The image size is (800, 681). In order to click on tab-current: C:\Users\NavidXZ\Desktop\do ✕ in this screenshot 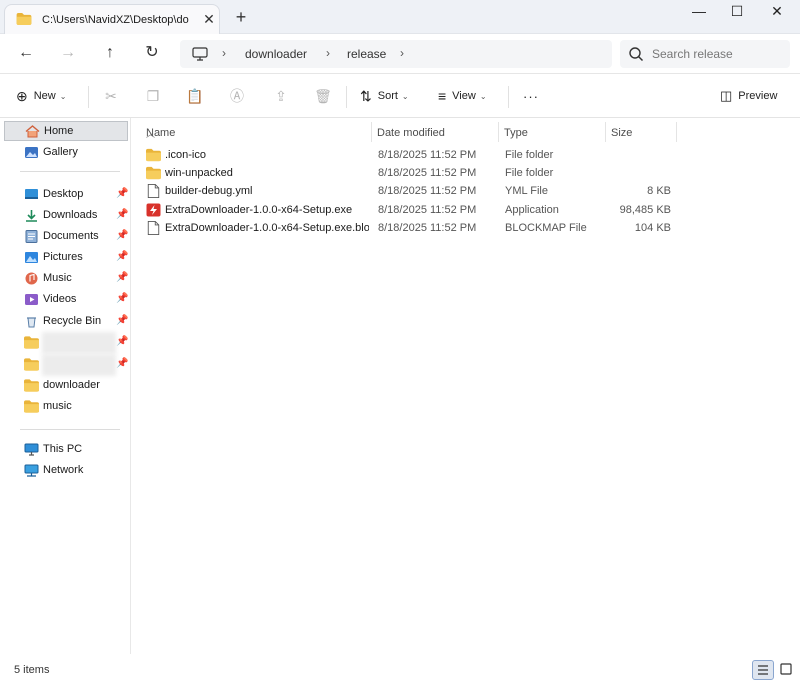, I will do `click(112, 19)`.